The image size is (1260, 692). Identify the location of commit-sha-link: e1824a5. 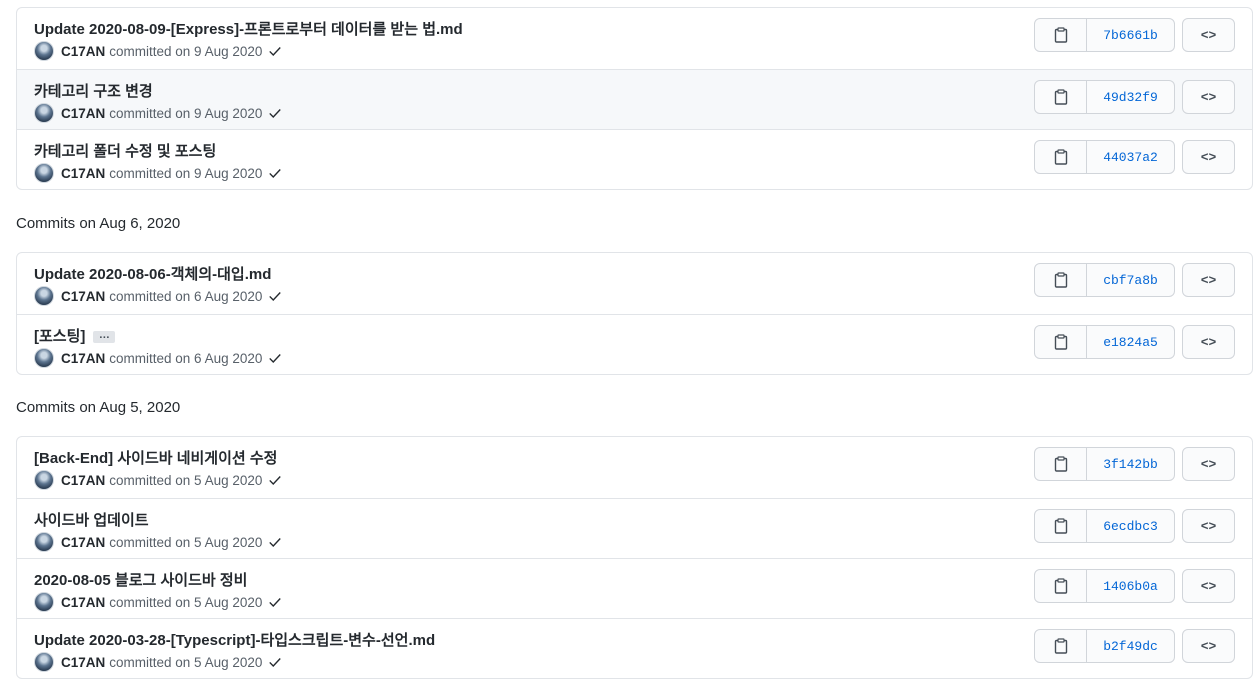
(1130, 342).